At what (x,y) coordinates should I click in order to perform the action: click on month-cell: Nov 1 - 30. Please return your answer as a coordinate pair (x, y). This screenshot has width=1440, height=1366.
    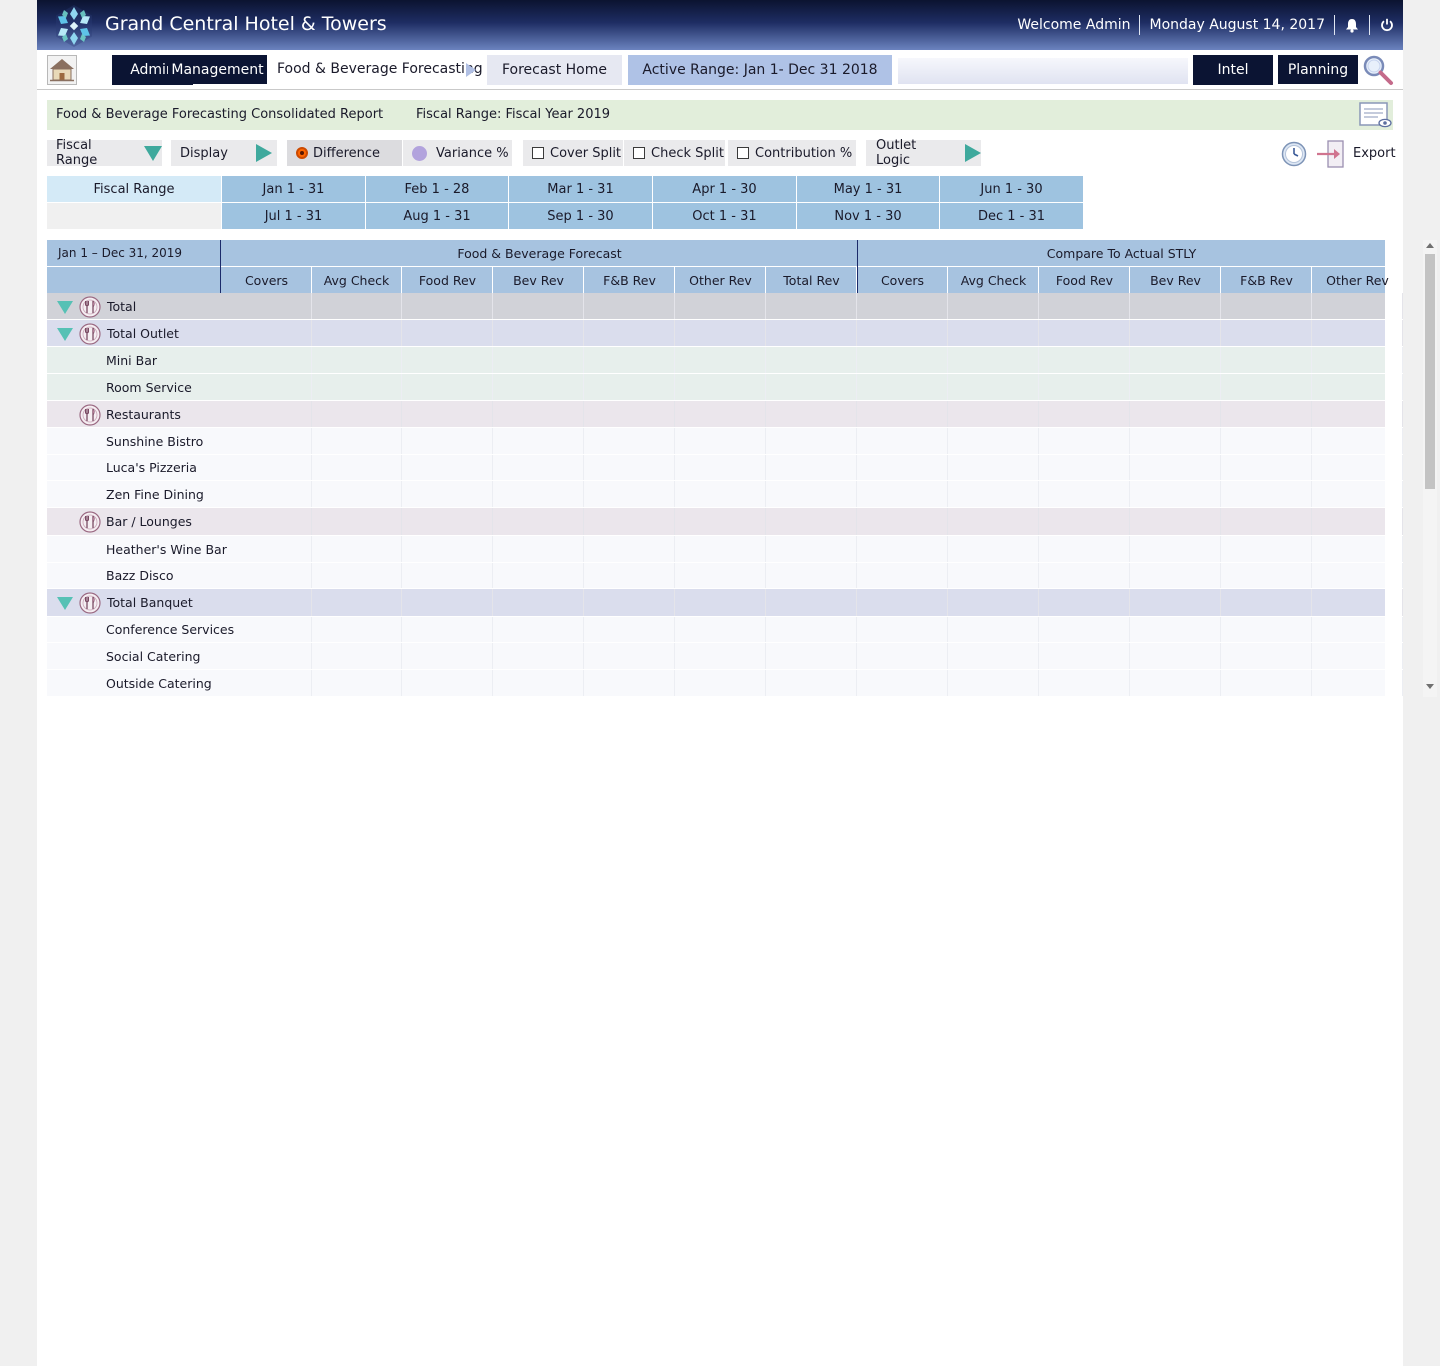
    Looking at the image, I should click on (868, 216).